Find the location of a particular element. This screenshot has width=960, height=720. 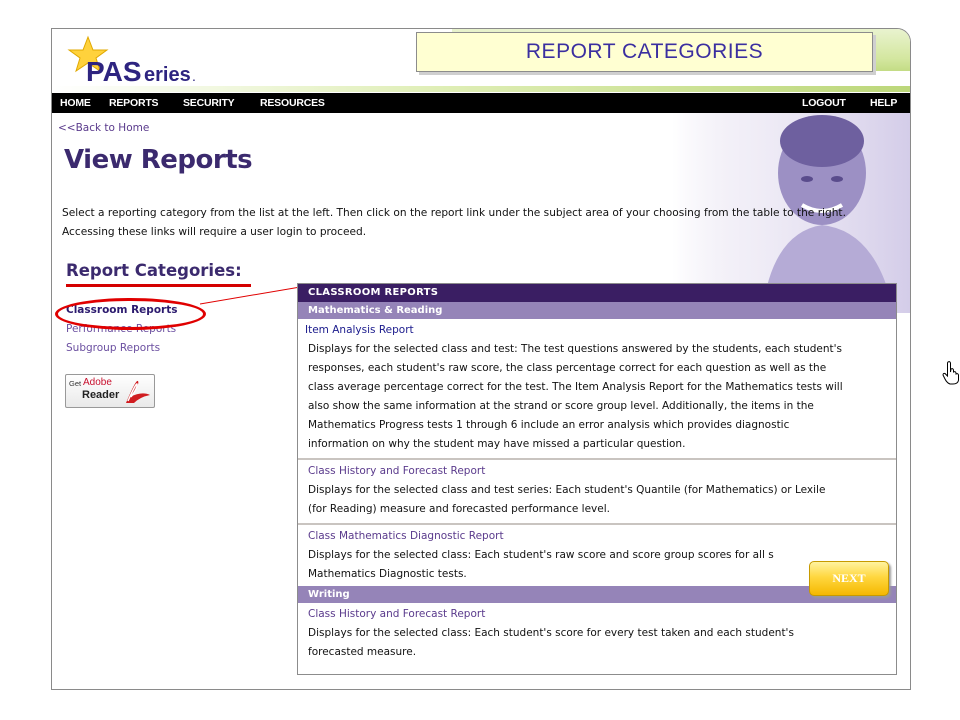

get-adobe-reader-button: Get Adobe Reader is located at coordinates (110, 391).